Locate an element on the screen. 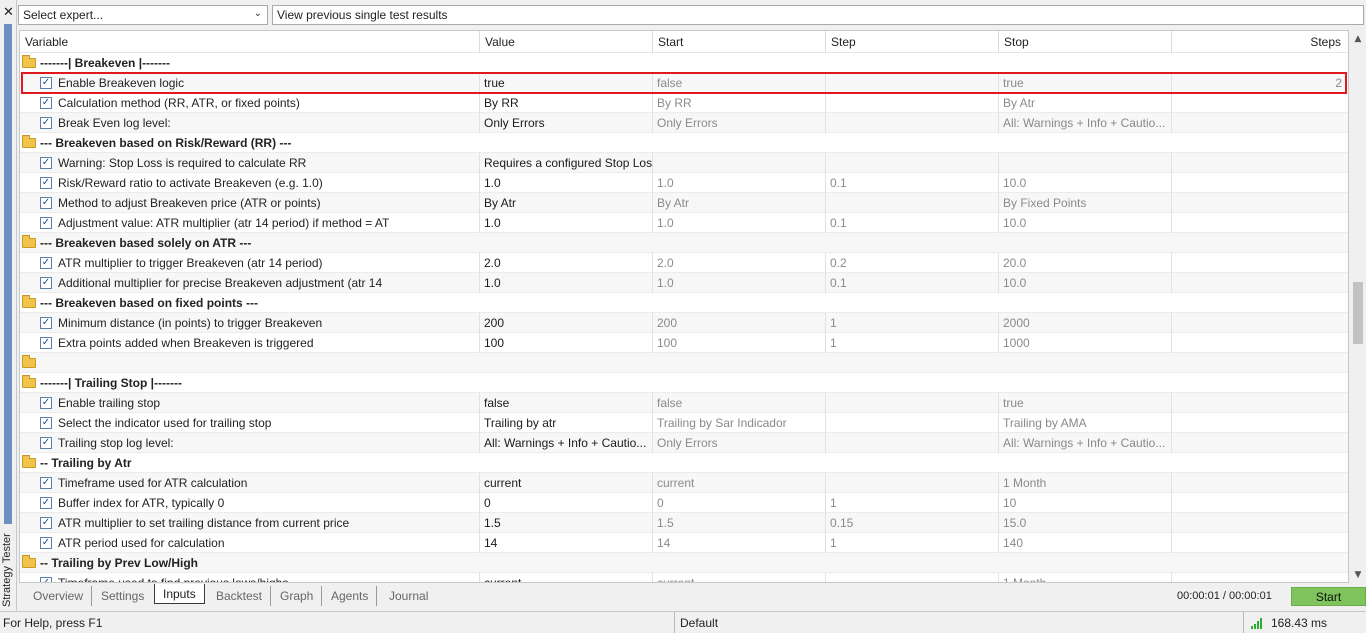 This screenshot has width=1366, height=633. param-steps: 2 is located at coordinates (1259, 83).